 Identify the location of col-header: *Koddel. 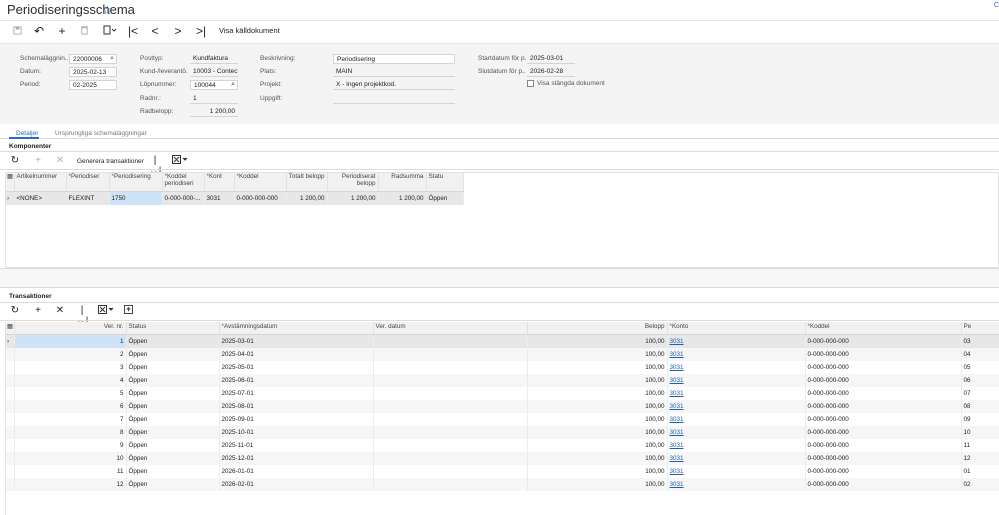
(260, 182).